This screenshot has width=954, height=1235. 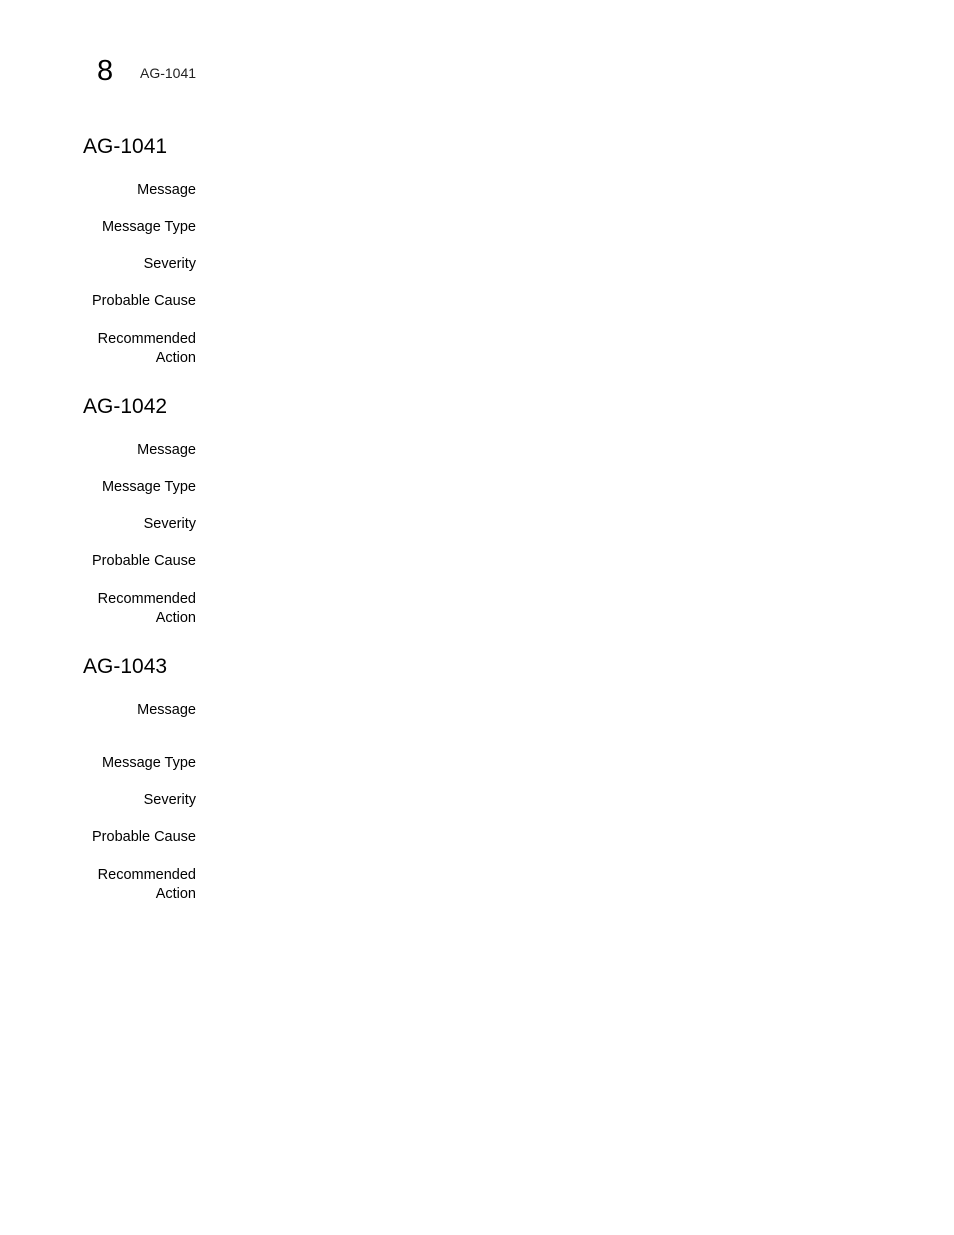 I want to click on section-title: AG-1041, so click(x=125, y=146).